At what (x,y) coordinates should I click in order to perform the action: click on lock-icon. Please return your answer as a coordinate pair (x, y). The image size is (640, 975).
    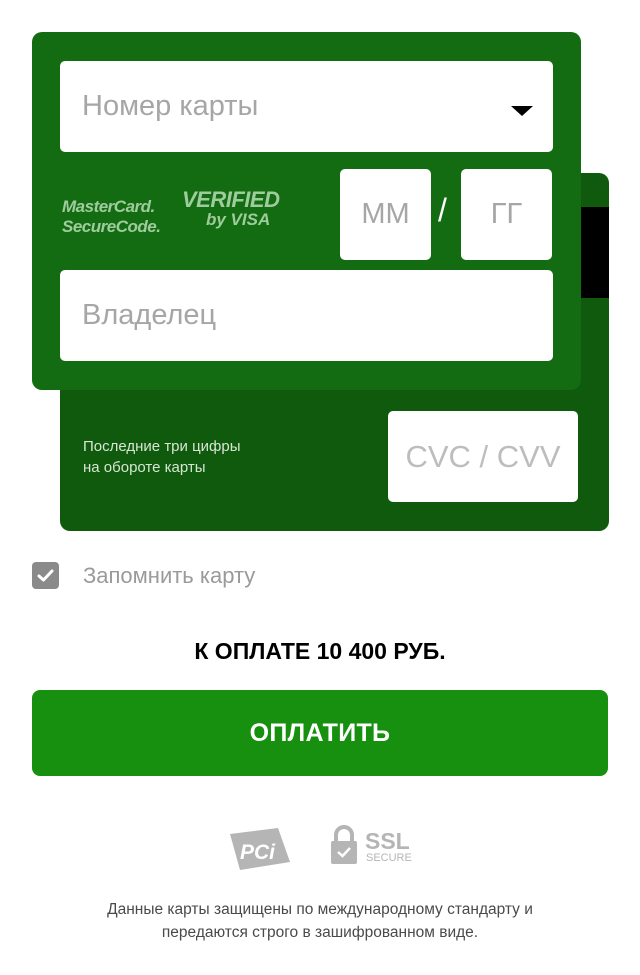
    Looking at the image, I should click on (344, 833).